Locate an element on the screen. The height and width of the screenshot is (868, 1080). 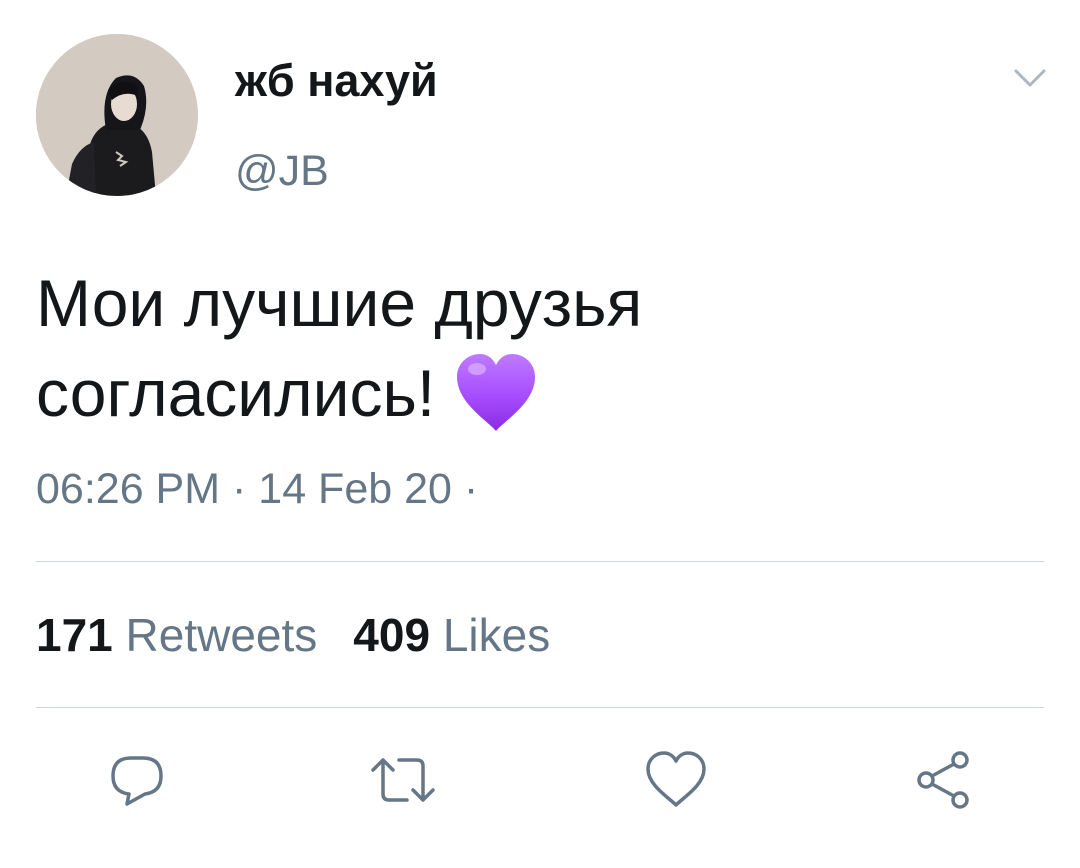
tweet-text-line-2-text: согласились! is located at coordinates (236, 393).